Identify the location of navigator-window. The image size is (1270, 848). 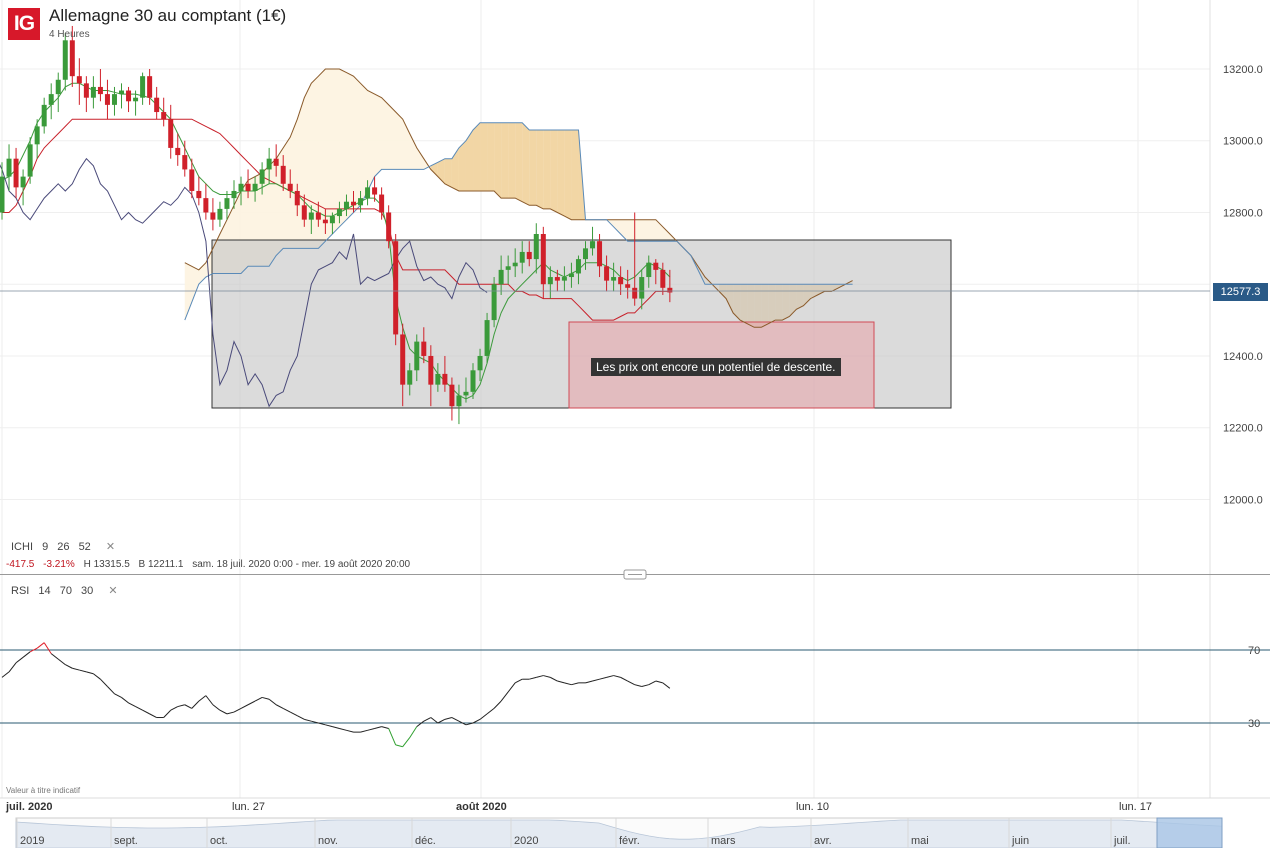
(1189, 832).